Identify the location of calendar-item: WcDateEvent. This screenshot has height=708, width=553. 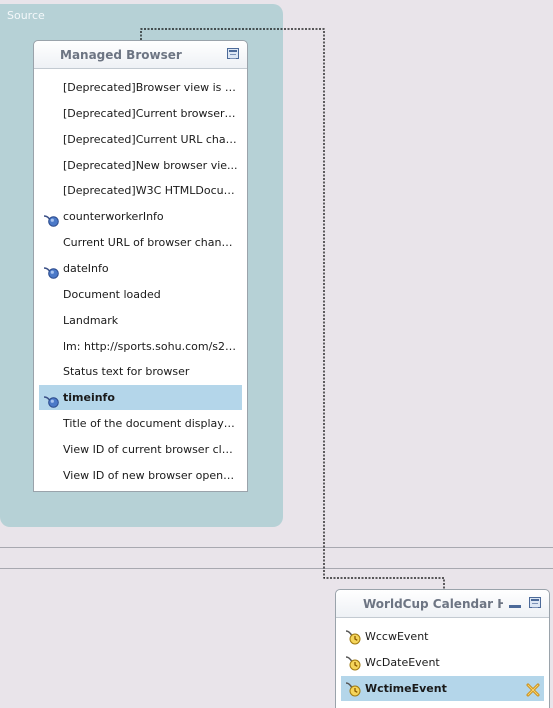
(442, 662).